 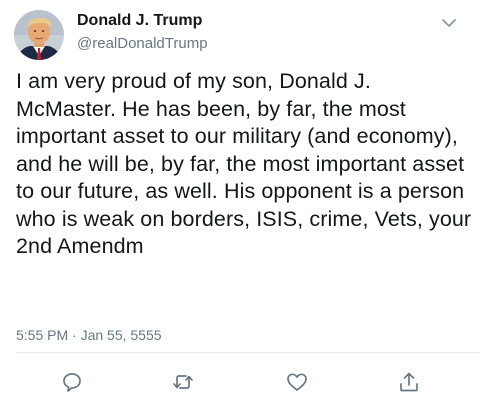 What do you see at coordinates (297, 382) in the screenshot?
I see `heart-icon` at bounding box center [297, 382].